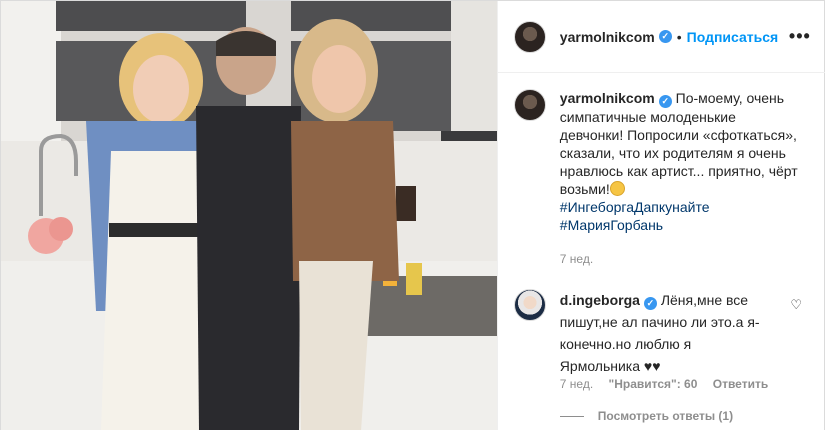 Image resolution: width=825 pixels, height=430 pixels. I want to click on caption-line: сказали, что их родителям я очень, so click(672, 153).